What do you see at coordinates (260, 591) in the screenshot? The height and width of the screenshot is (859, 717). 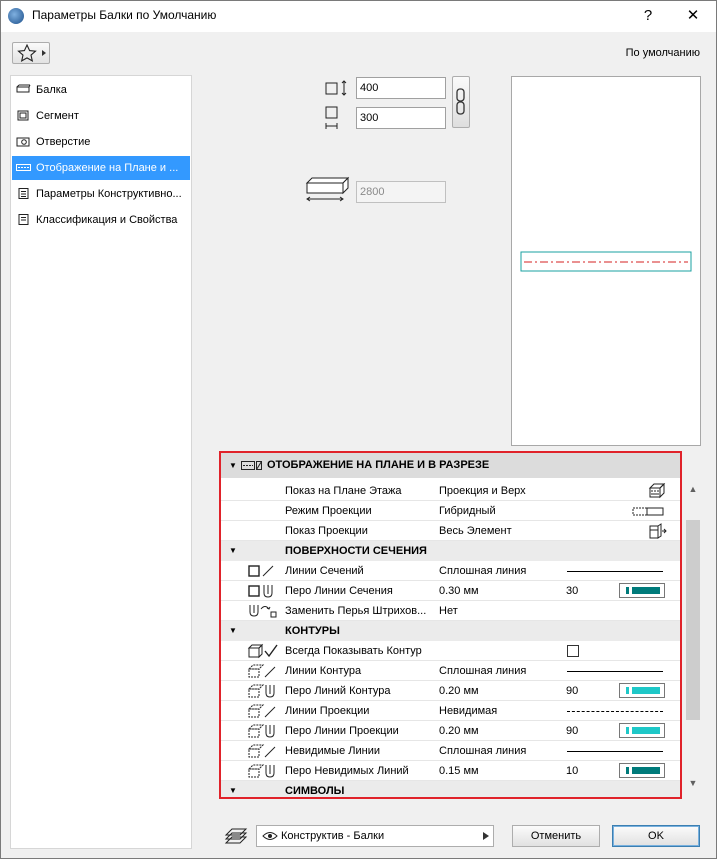 I see `cut-pen-icon` at bounding box center [260, 591].